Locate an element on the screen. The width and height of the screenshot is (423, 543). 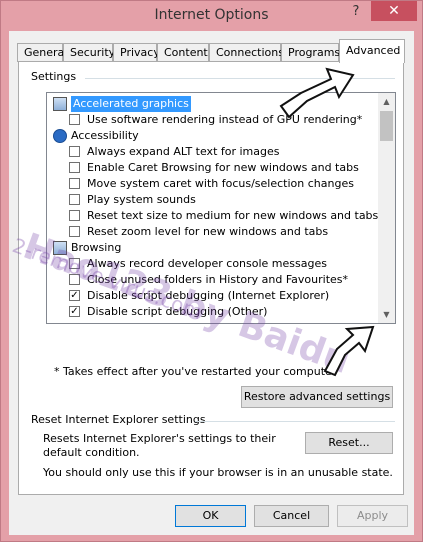
settings-item-label: Always record developer console messages is located at coordinates (207, 263).